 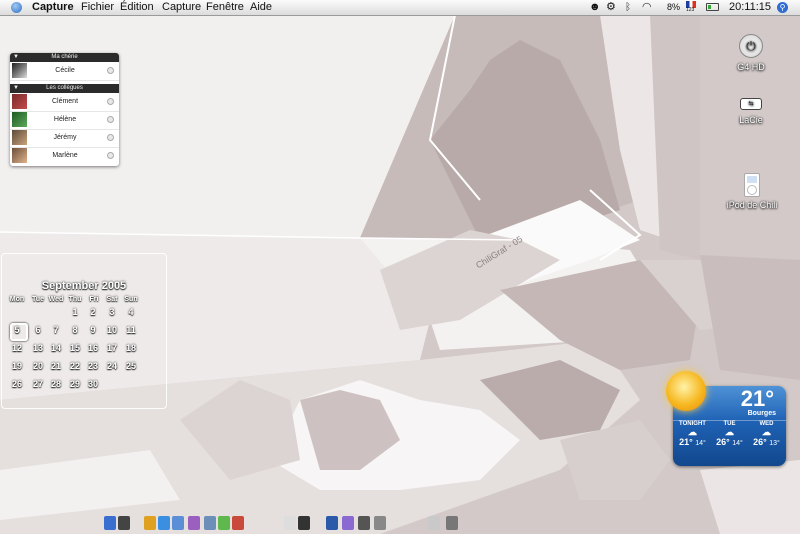 I want to click on weekday-label: Sun, so click(x=131, y=299).